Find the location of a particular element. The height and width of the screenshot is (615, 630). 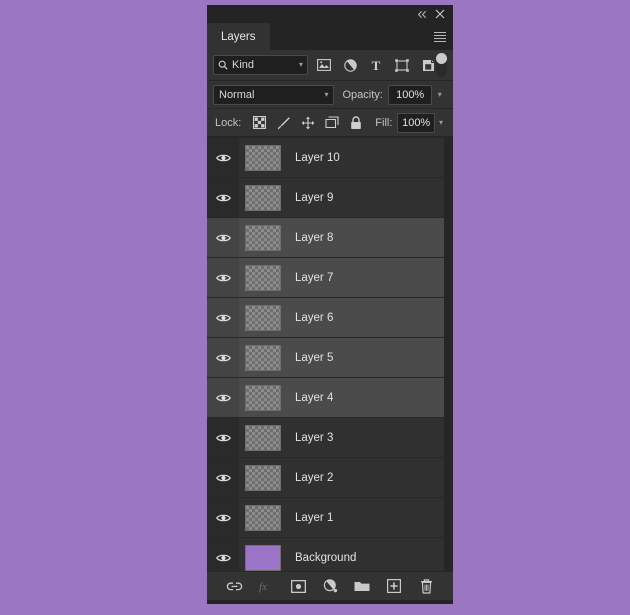

opacity-stepper: ▾ is located at coordinates (439, 95).